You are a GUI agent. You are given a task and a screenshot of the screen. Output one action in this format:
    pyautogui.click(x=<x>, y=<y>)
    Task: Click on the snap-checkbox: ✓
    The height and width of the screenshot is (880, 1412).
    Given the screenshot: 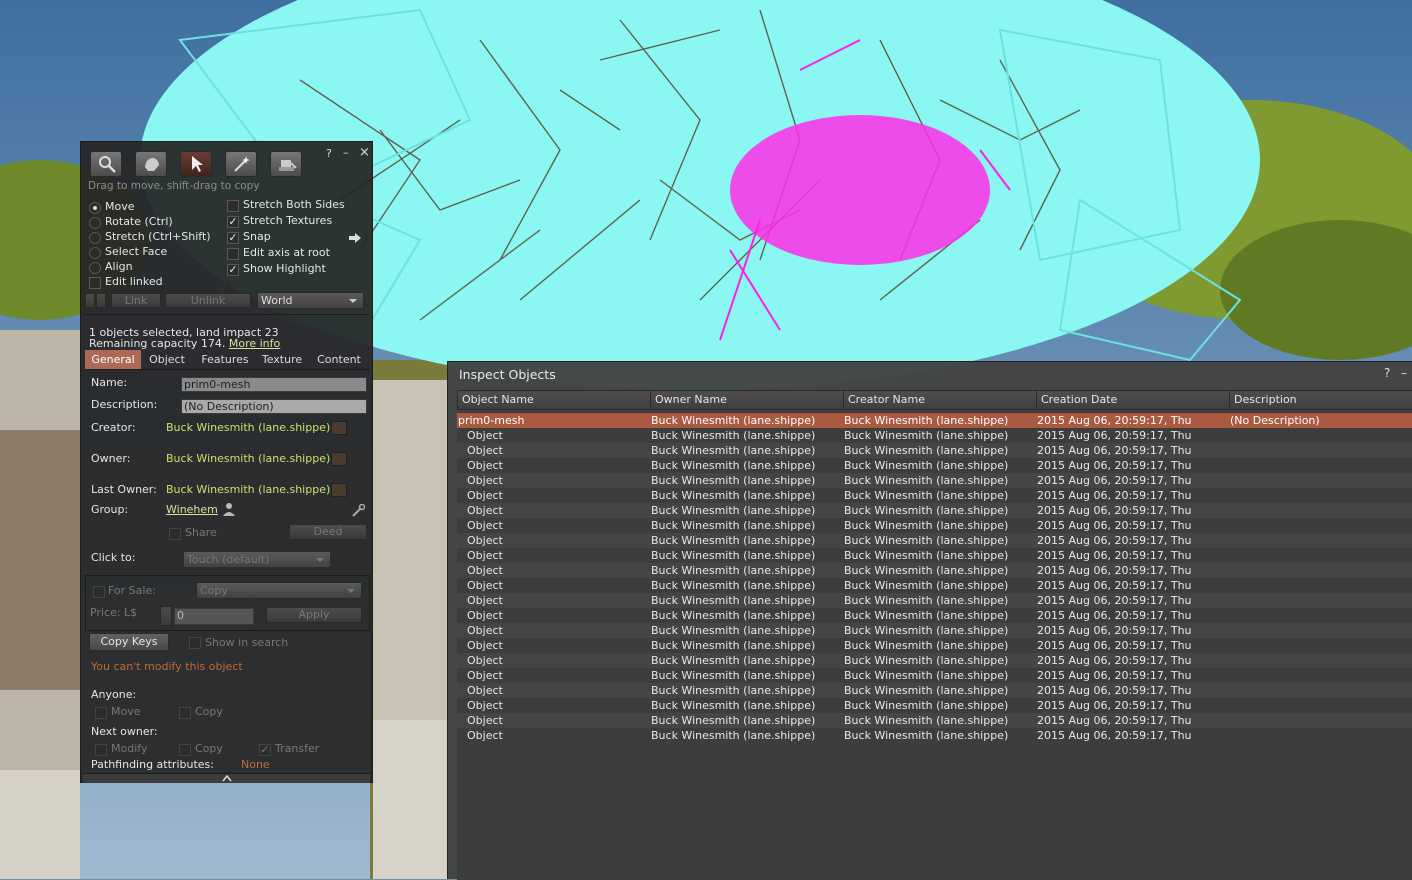 What is the action you would take?
    pyautogui.click(x=233, y=238)
    